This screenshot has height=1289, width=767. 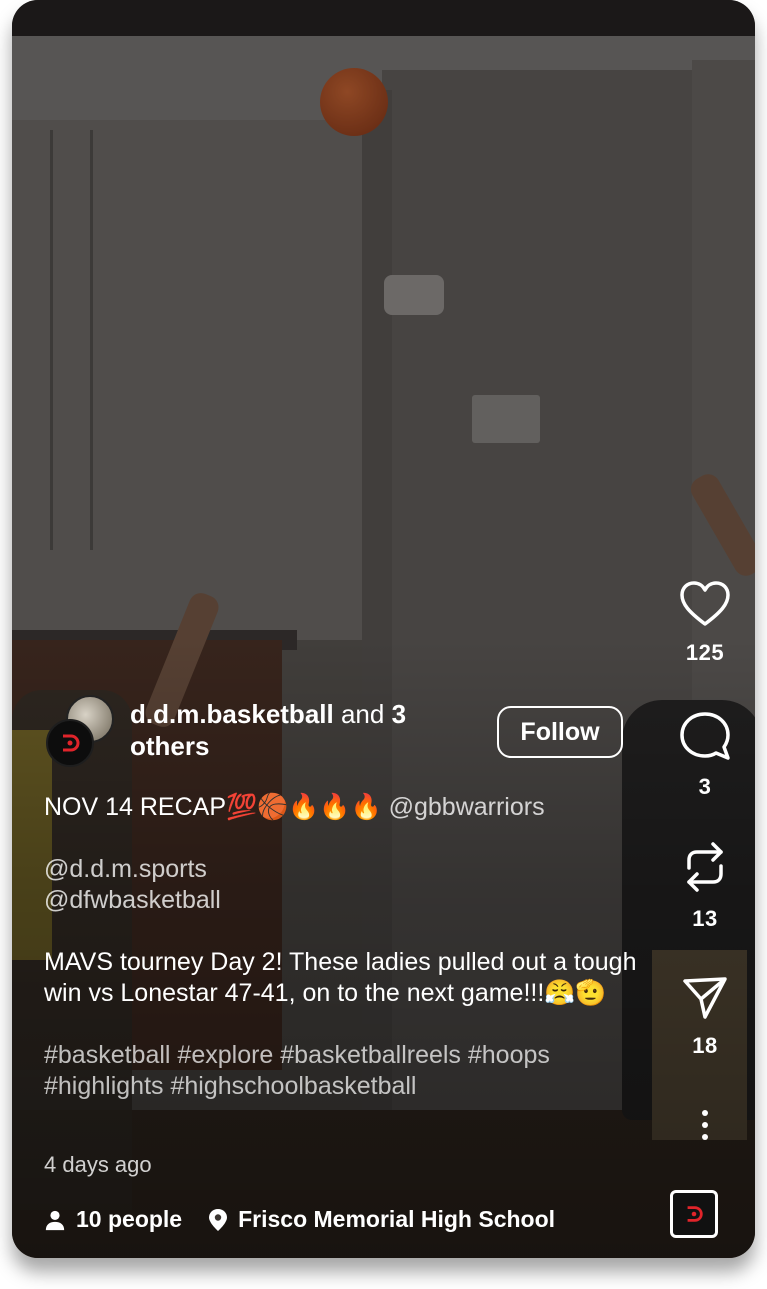 What do you see at coordinates (705, 918) in the screenshot?
I see `repost-count: 13` at bounding box center [705, 918].